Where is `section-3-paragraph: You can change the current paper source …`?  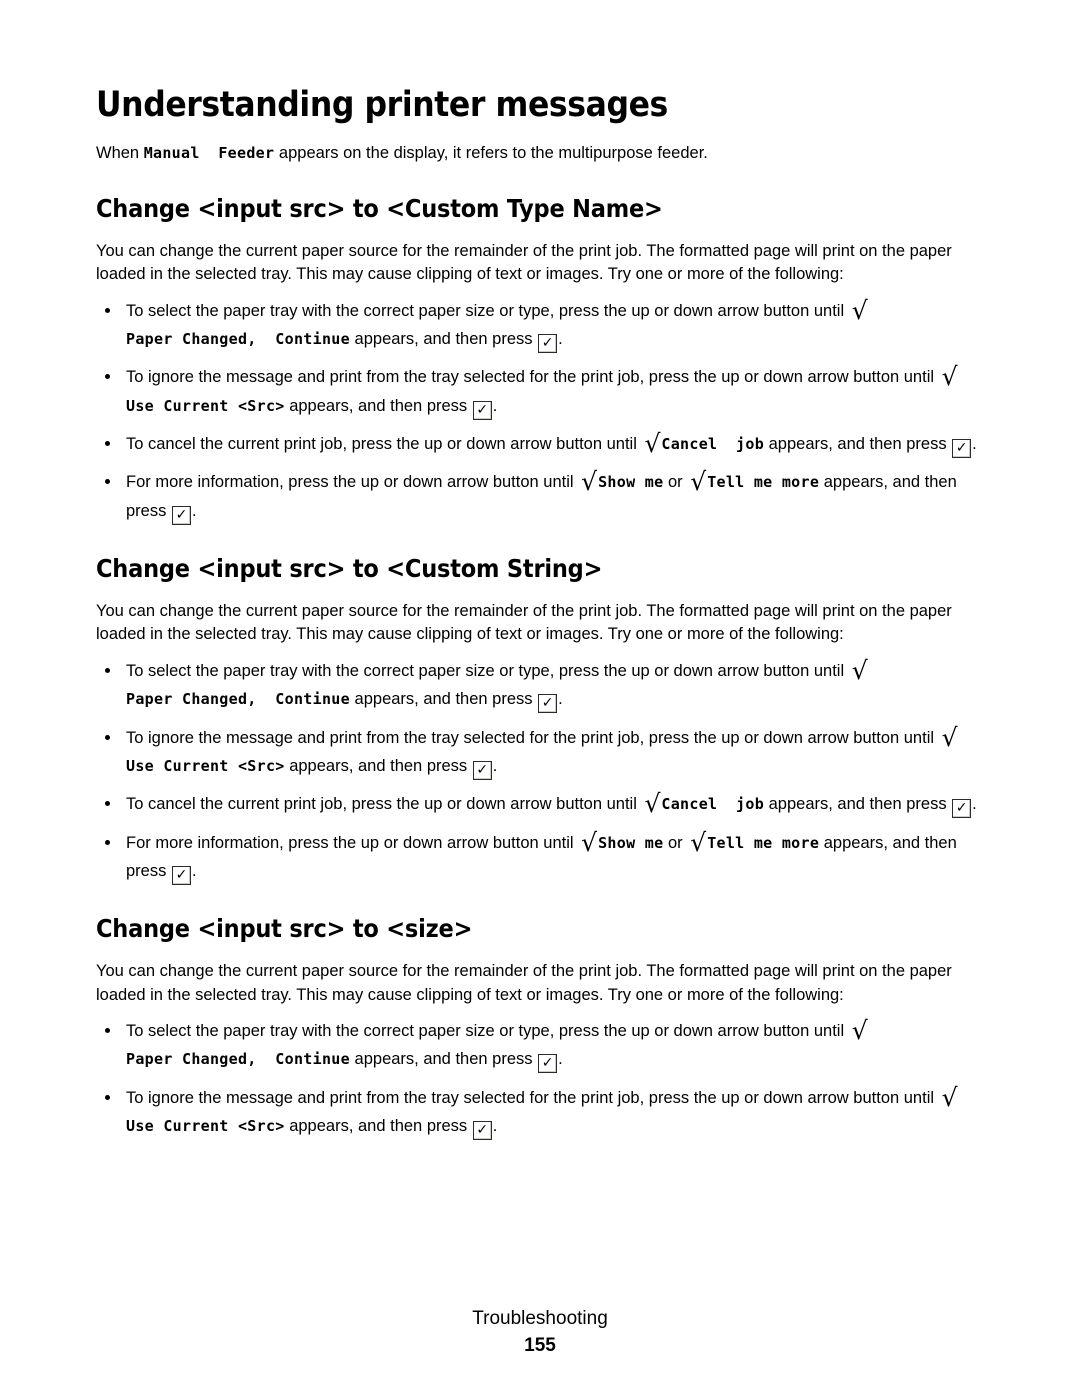 section-3-paragraph: You can change the current paper source … is located at coordinates (524, 983).